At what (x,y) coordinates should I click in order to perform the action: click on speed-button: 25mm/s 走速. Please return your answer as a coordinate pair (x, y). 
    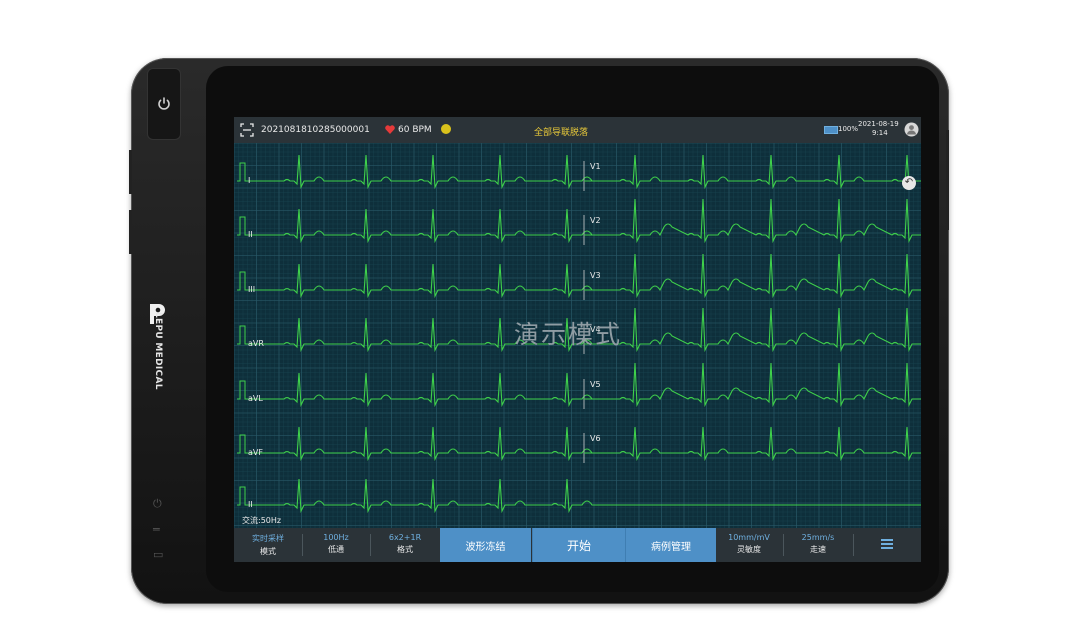
    Looking at the image, I should click on (818, 545).